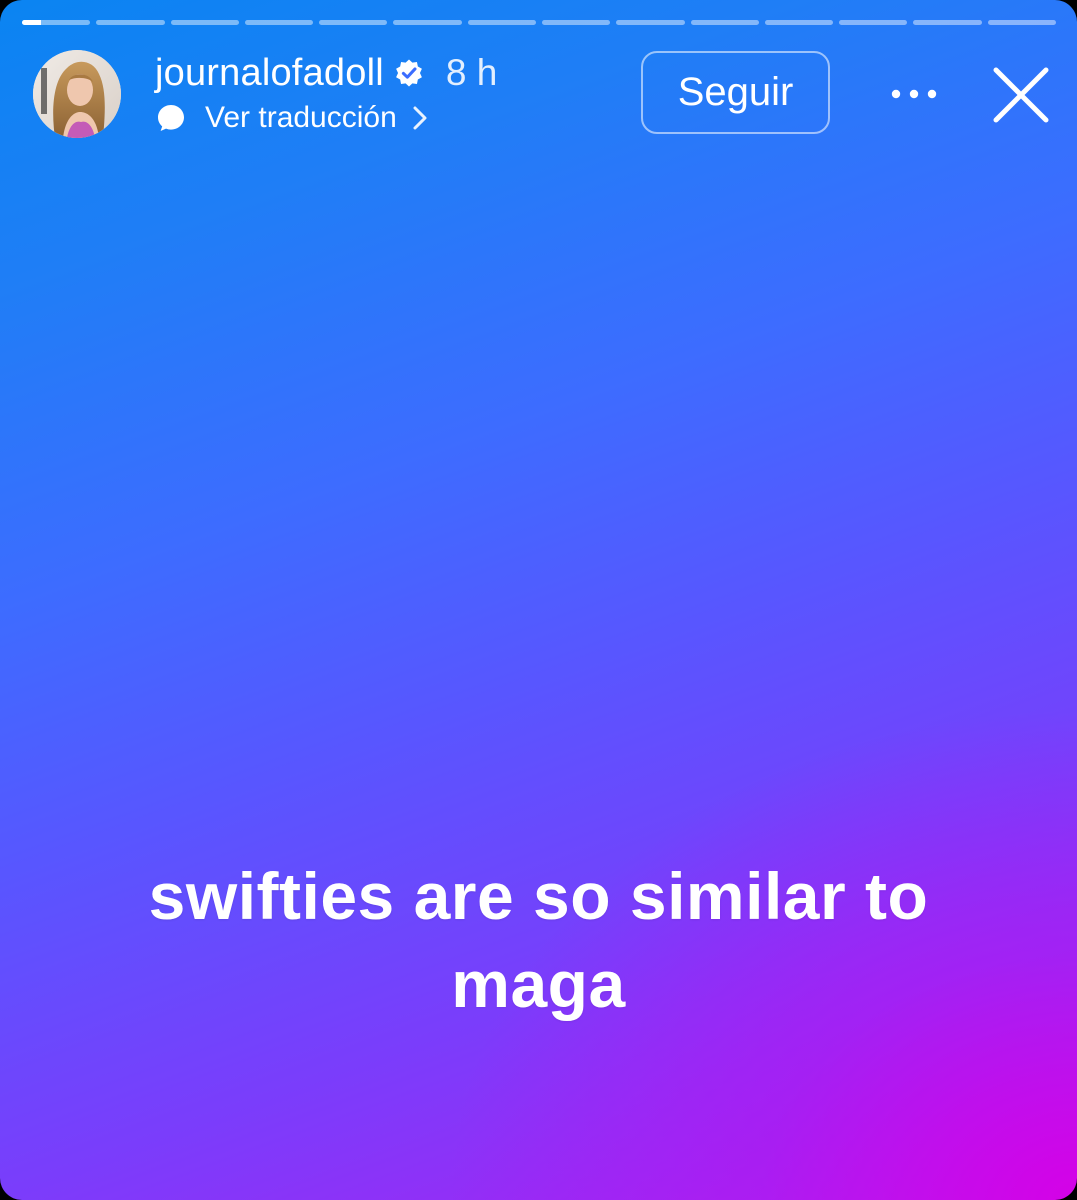 The image size is (1077, 1200). Describe the element at coordinates (269, 73) in the screenshot. I see `username: journalofadoll` at that location.